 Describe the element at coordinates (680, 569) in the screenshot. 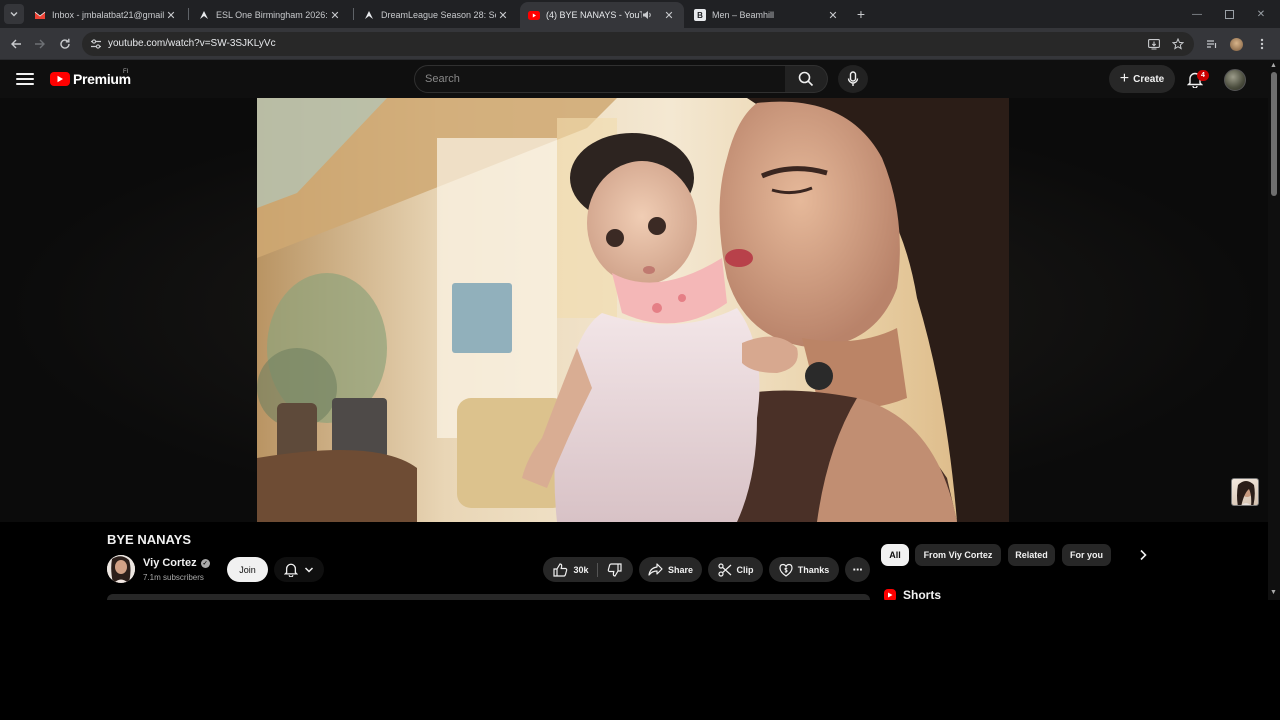

I see `share-label: Share` at that location.